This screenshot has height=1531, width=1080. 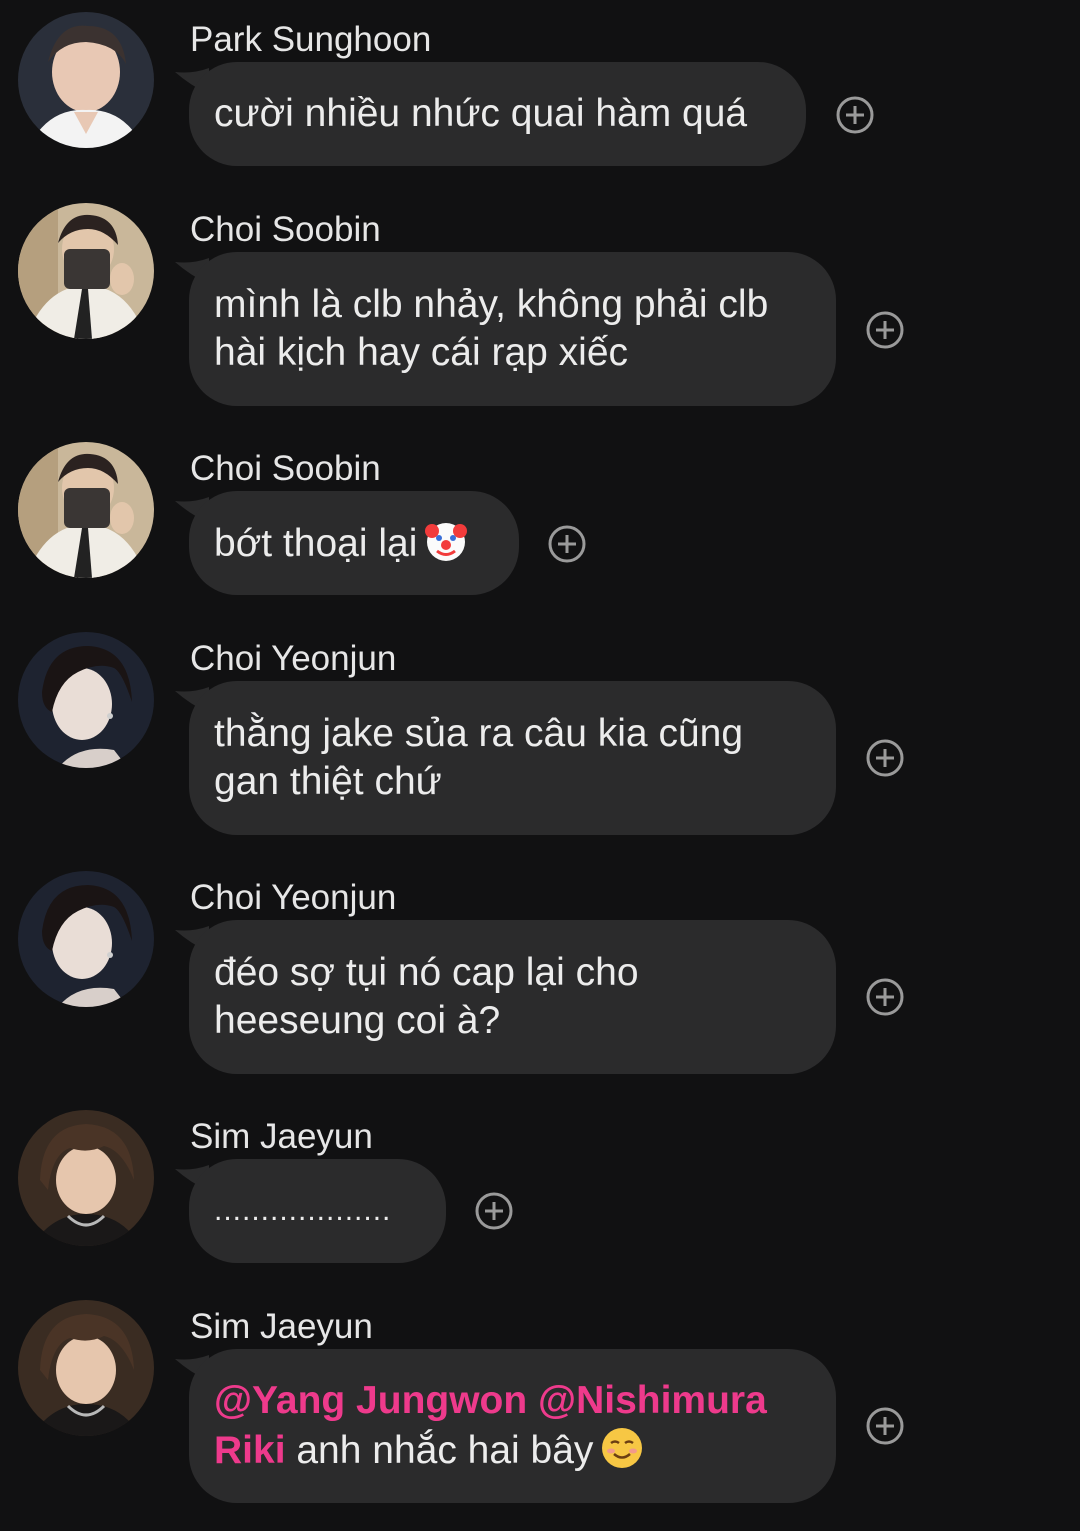 I want to click on message-bubble: cười nhiều nhức quai hàm quá, so click(x=497, y=114).